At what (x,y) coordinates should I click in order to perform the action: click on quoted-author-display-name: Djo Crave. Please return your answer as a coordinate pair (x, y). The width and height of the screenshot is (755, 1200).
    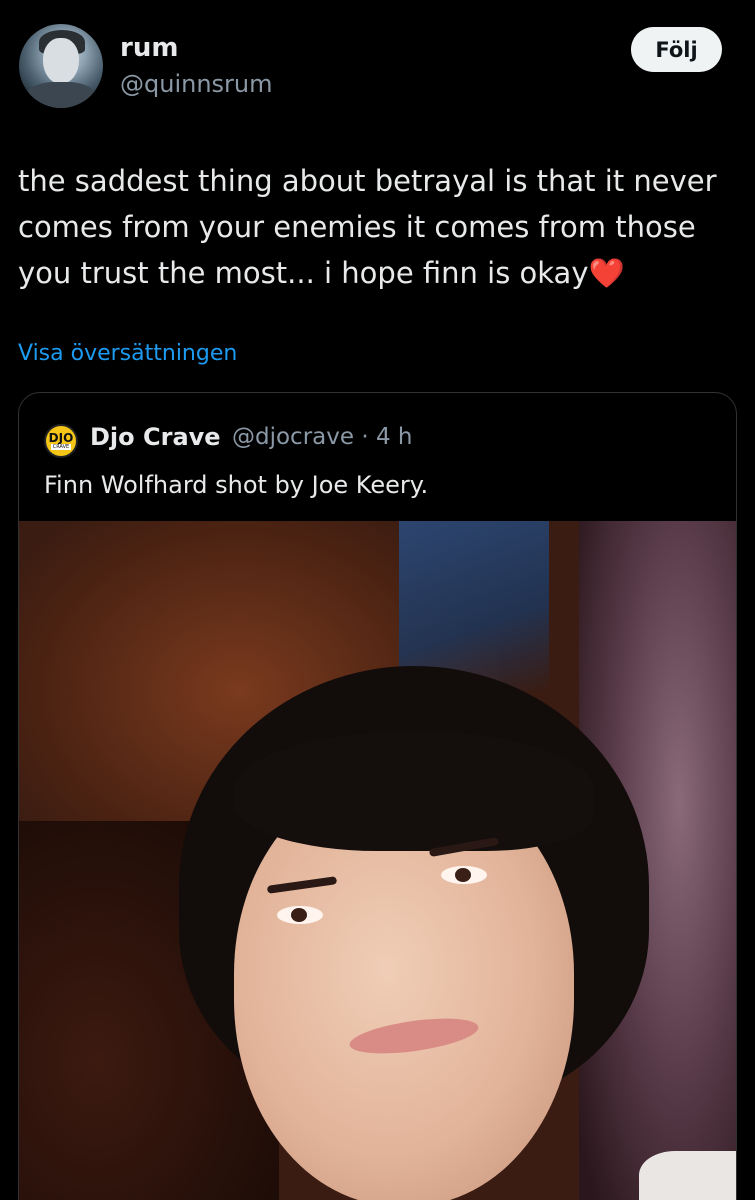
    Looking at the image, I should click on (155, 437).